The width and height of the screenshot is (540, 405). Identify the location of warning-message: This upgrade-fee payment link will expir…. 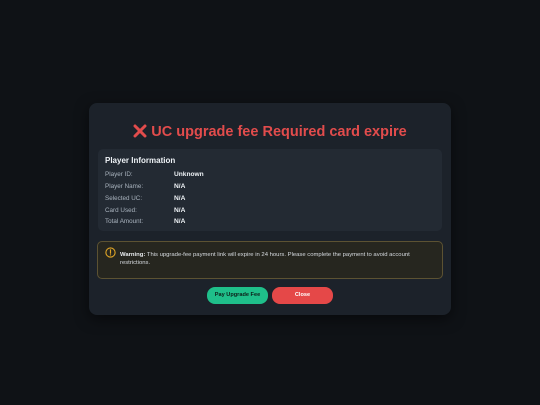
(265, 259).